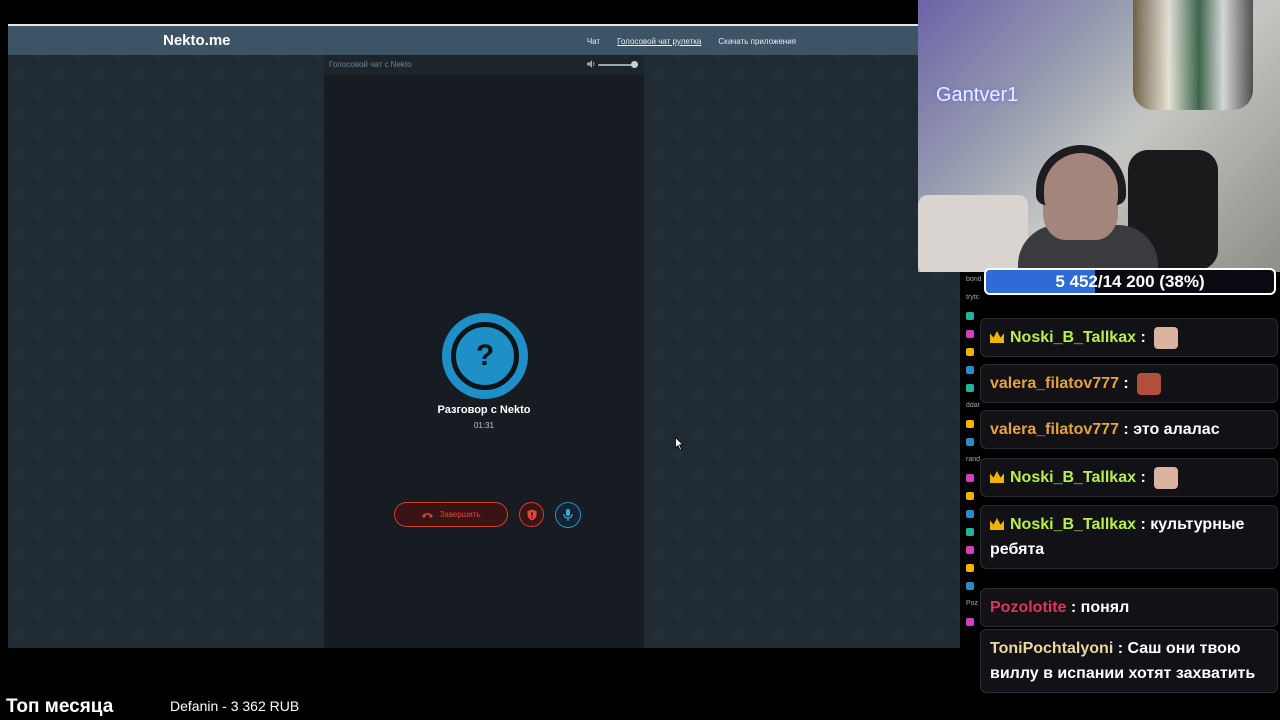 The height and width of the screenshot is (720, 1280). I want to click on chat-username: ToniPochtalyoni, so click(1051, 648).